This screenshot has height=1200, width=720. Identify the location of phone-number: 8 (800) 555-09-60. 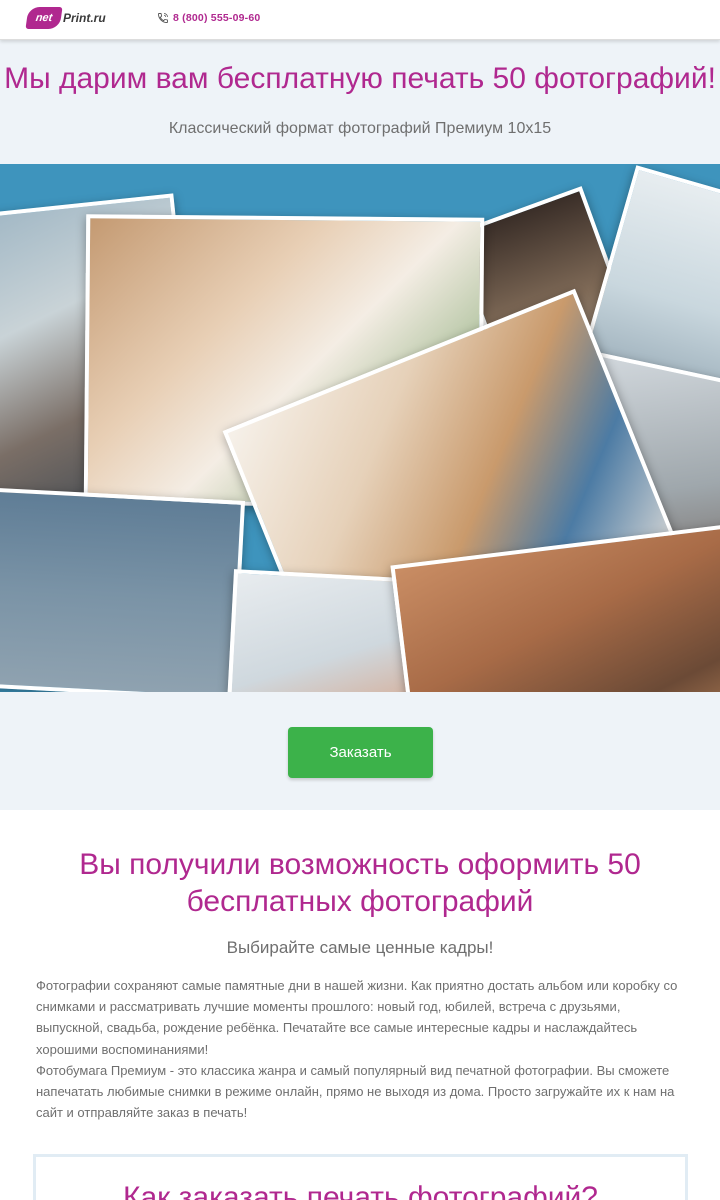
(217, 18).